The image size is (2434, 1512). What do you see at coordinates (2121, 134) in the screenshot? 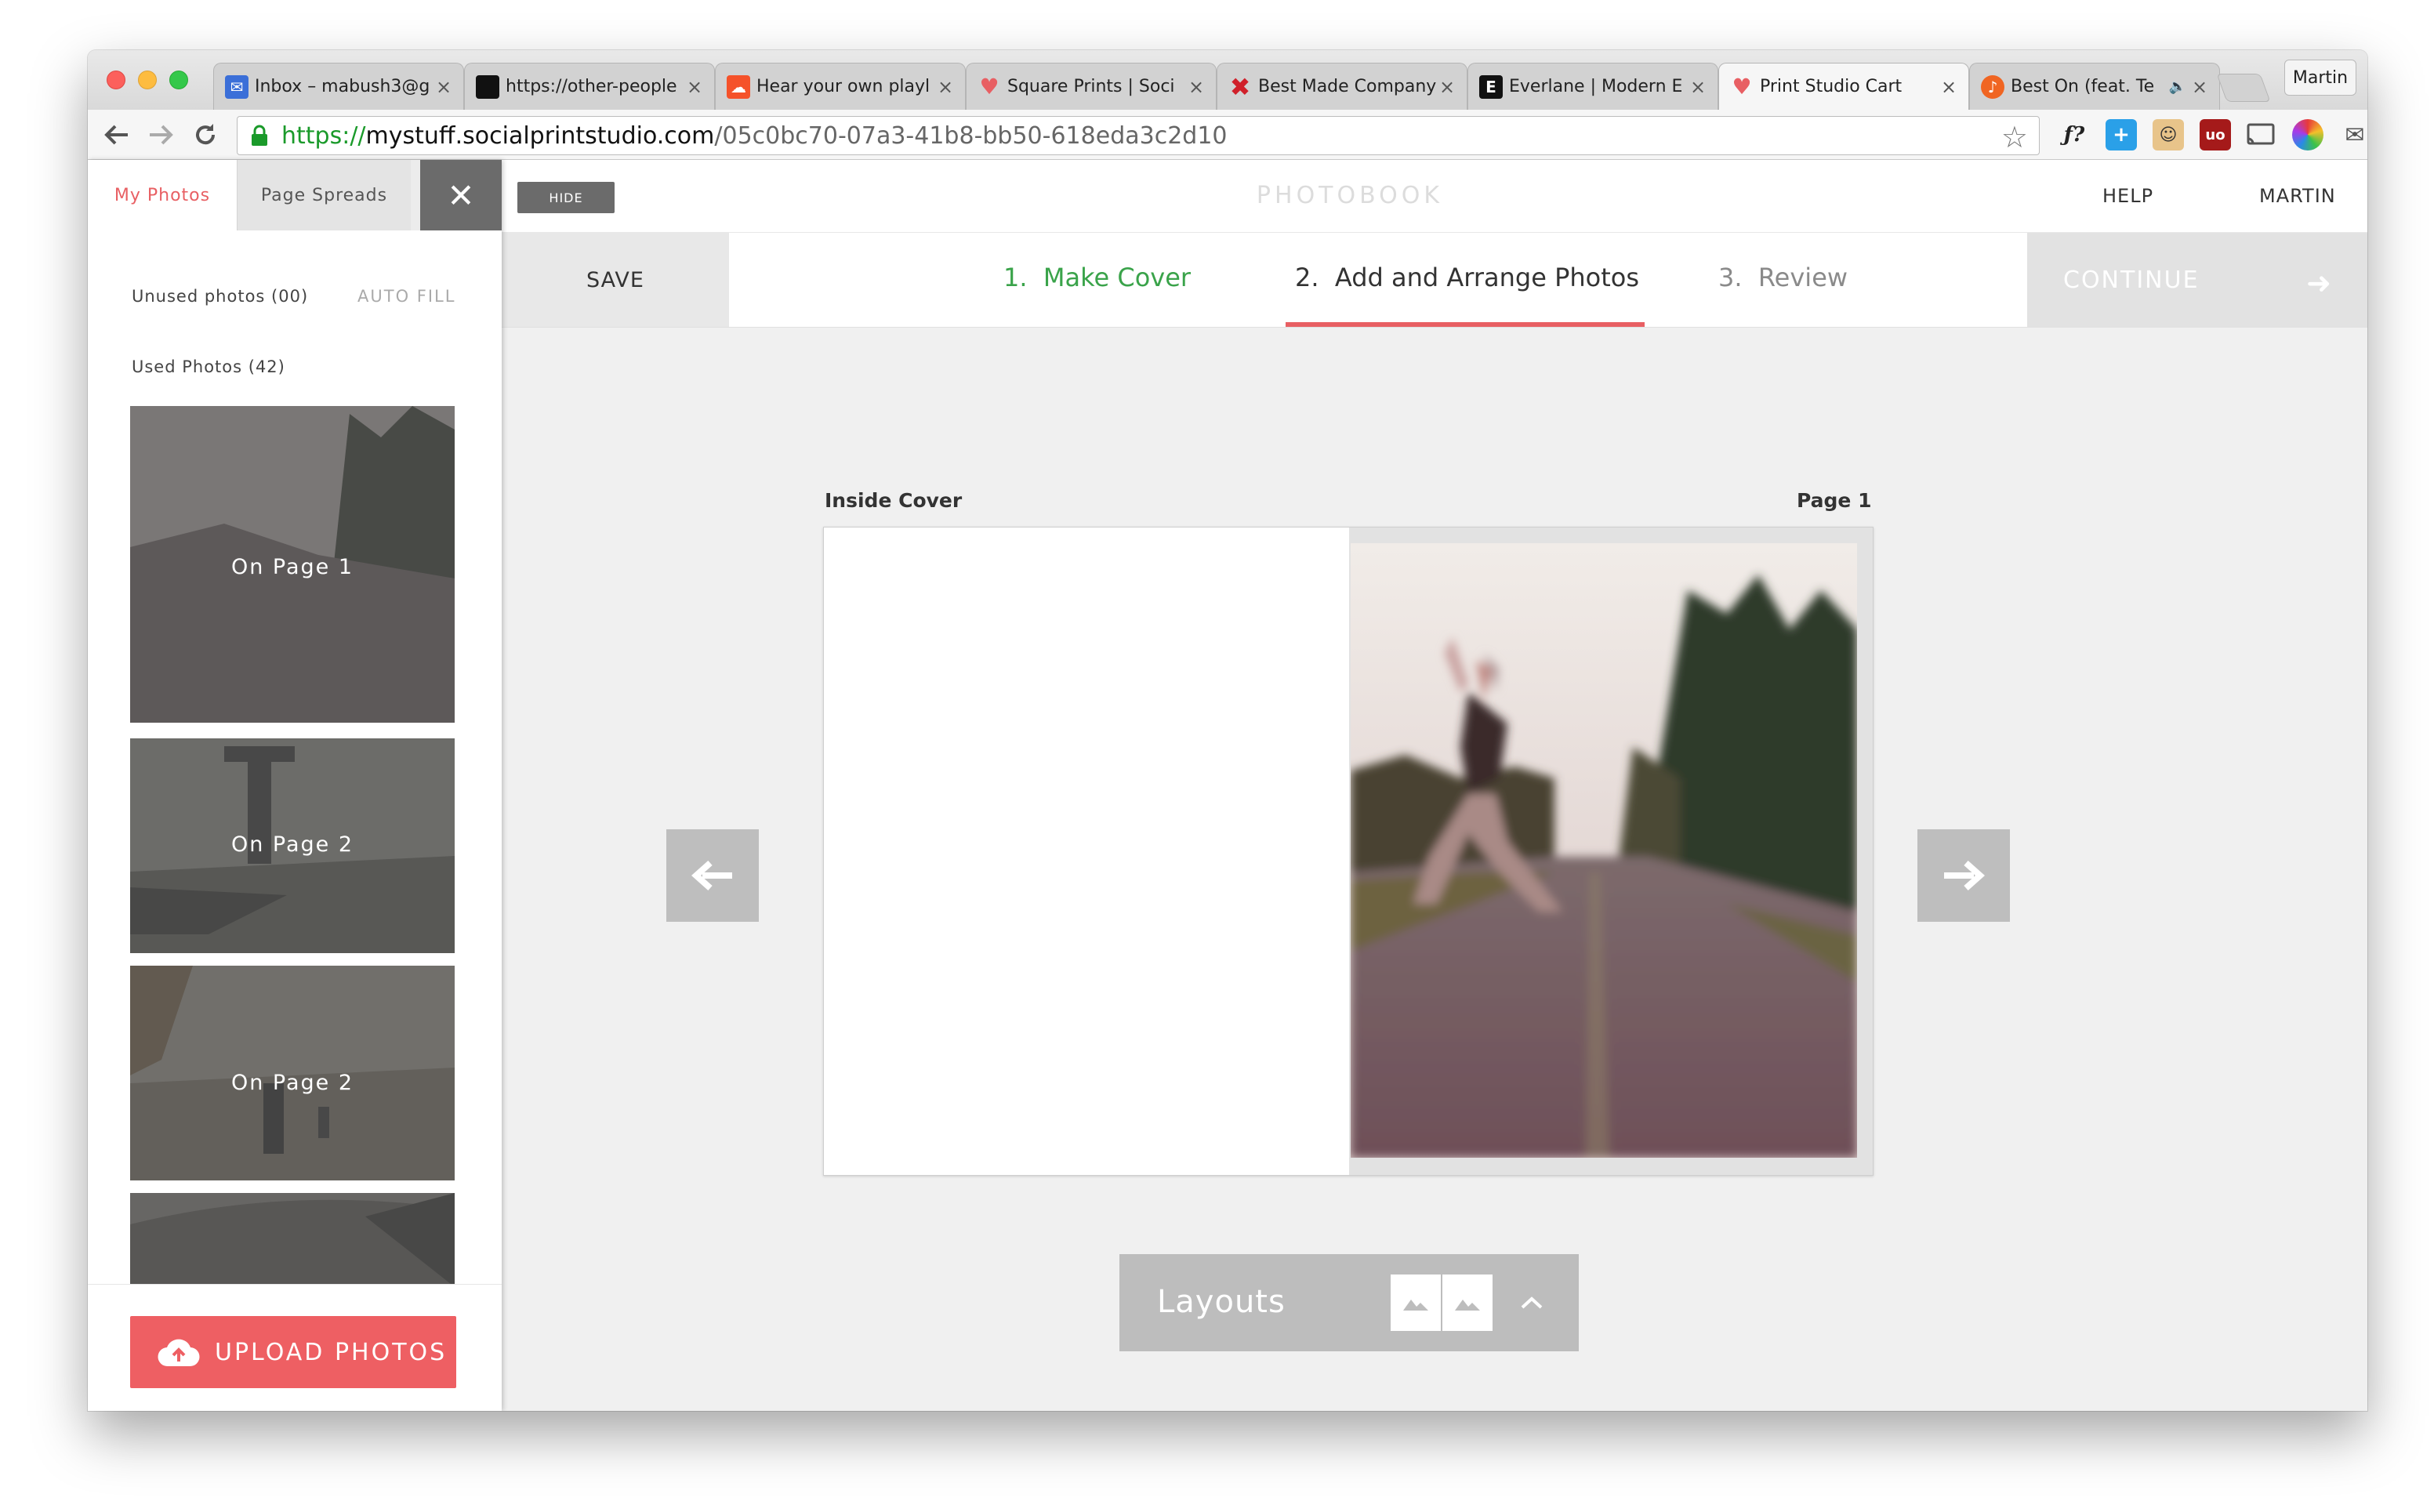
I see `plus-extension-icon: +` at bounding box center [2121, 134].